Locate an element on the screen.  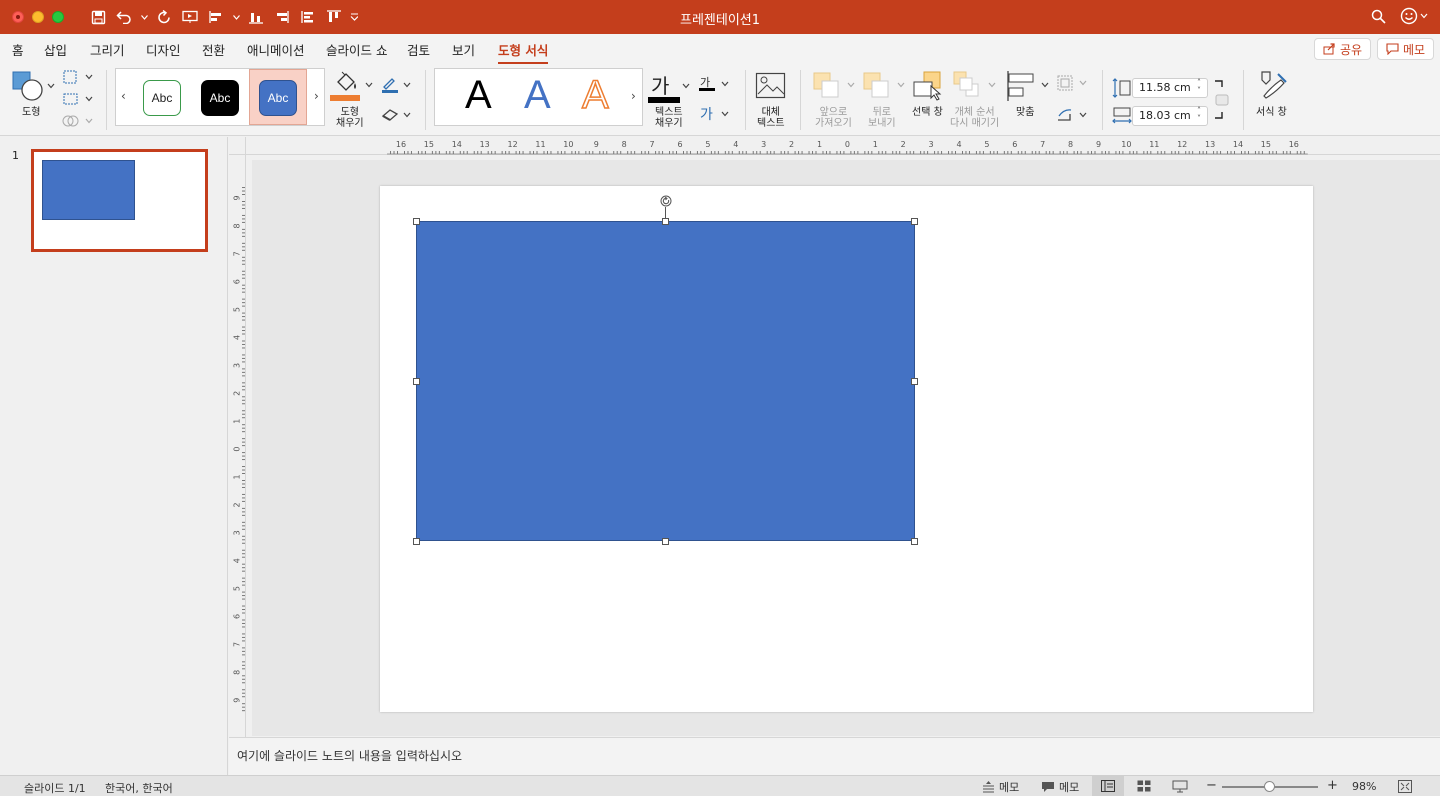
zoom-level: 98% is located at coordinates (1364, 786).